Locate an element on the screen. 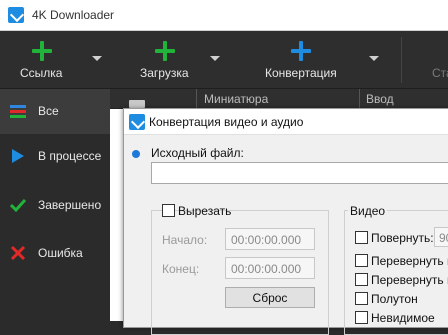 The height and width of the screenshot is (335, 448). error-x-icon is located at coordinates (18, 253).